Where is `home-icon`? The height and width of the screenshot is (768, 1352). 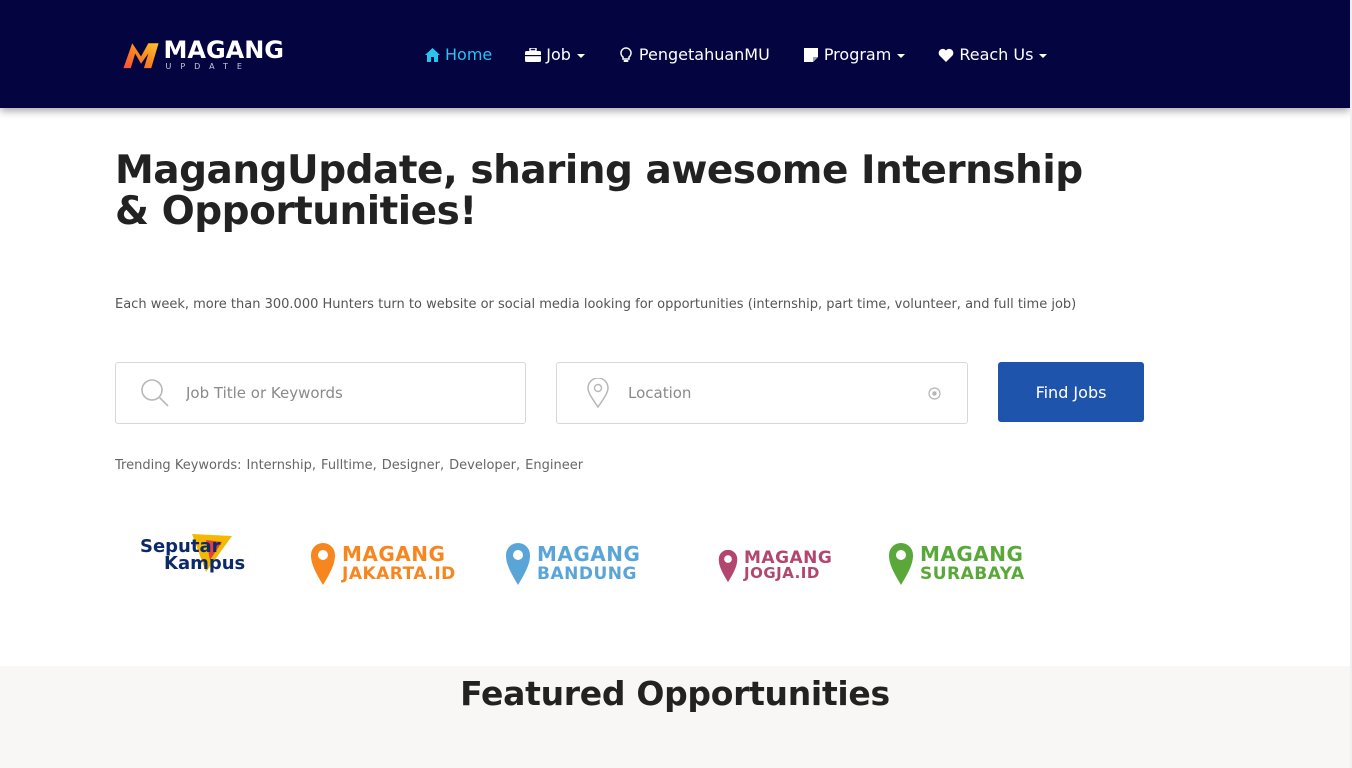 home-icon is located at coordinates (432, 55).